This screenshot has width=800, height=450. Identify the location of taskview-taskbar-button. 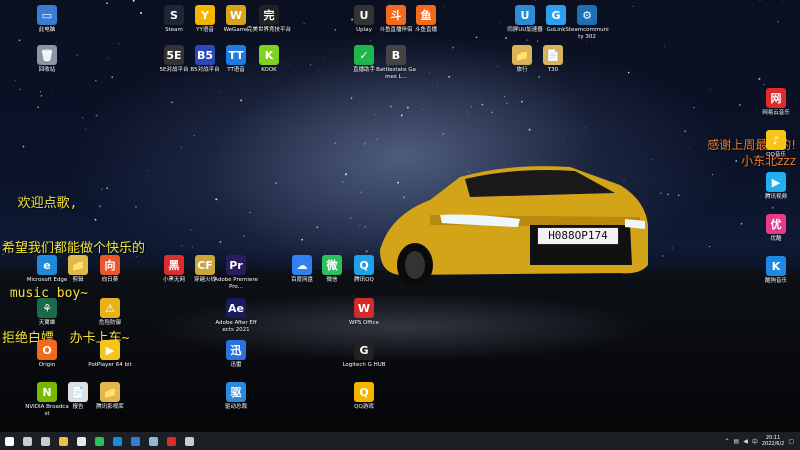
(45, 441).